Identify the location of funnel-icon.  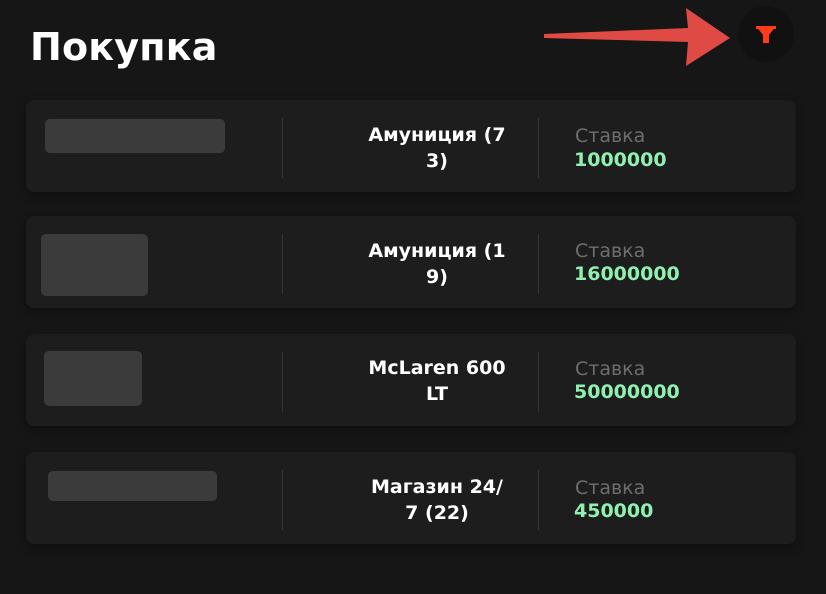
(766, 34).